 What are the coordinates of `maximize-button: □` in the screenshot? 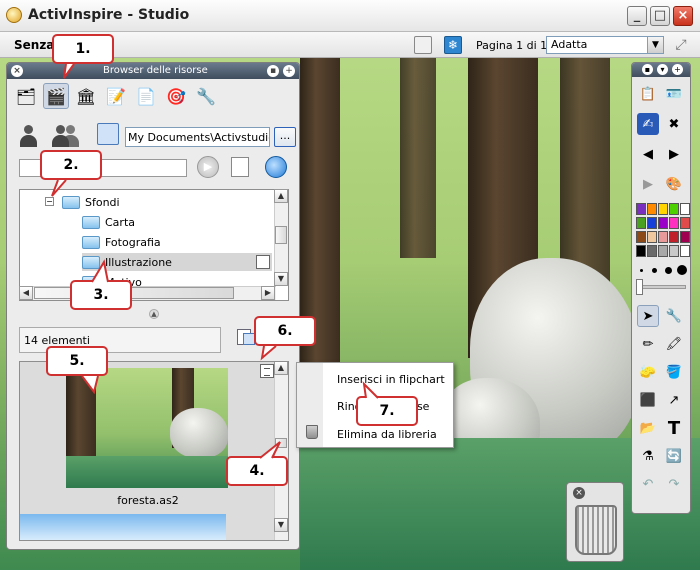 It's located at (660, 16).